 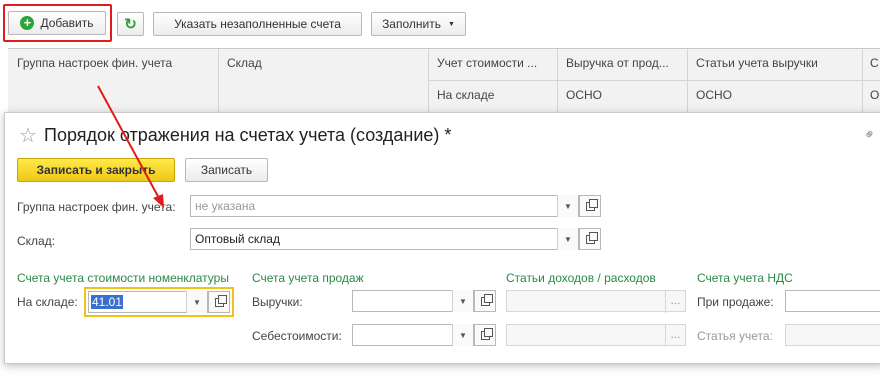 What do you see at coordinates (130, 146) in the screenshot?
I see `annotation-arrow` at bounding box center [130, 146].